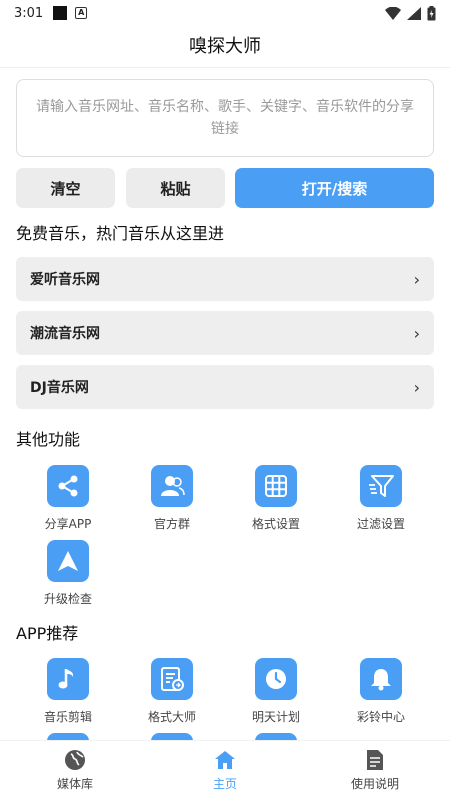 The width and height of the screenshot is (450, 800). I want to click on app-ringtone-center: 彩铃中心, so click(381, 691).